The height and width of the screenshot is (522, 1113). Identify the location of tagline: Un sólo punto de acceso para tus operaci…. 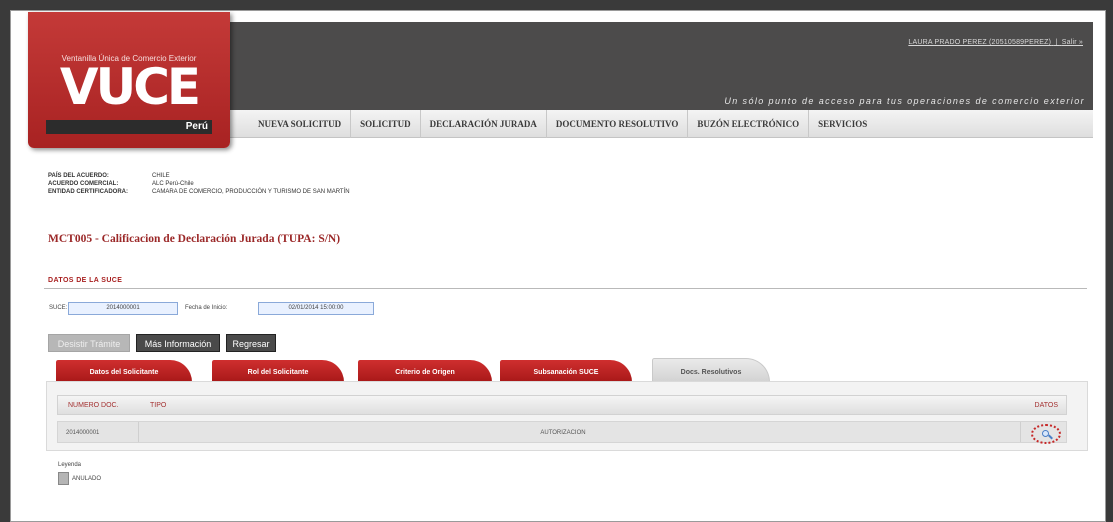
(904, 101).